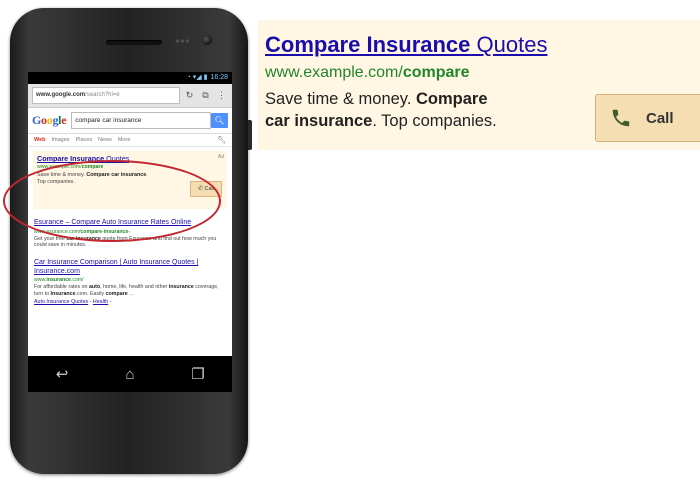 Image resolution: width=700 pixels, height=480 pixels. What do you see at coordinates (102, 95) in the screenshot?
I see `url-path: /search?hl=e` at bounding box center [102, 95].